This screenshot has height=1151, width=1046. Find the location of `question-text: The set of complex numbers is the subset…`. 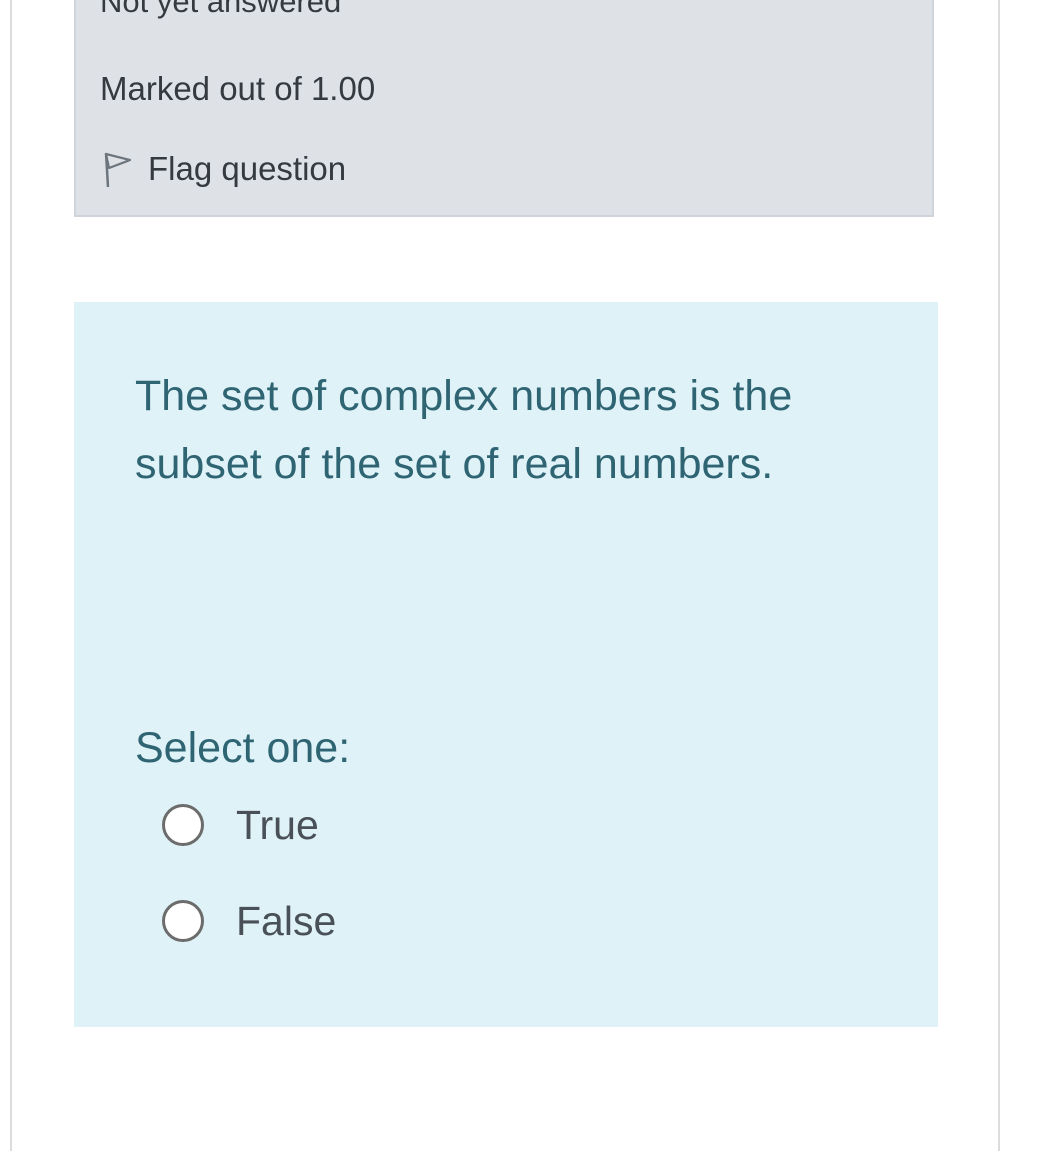

question-text: The set of complex numbers is the subset… is located at coordinates (464, 430).